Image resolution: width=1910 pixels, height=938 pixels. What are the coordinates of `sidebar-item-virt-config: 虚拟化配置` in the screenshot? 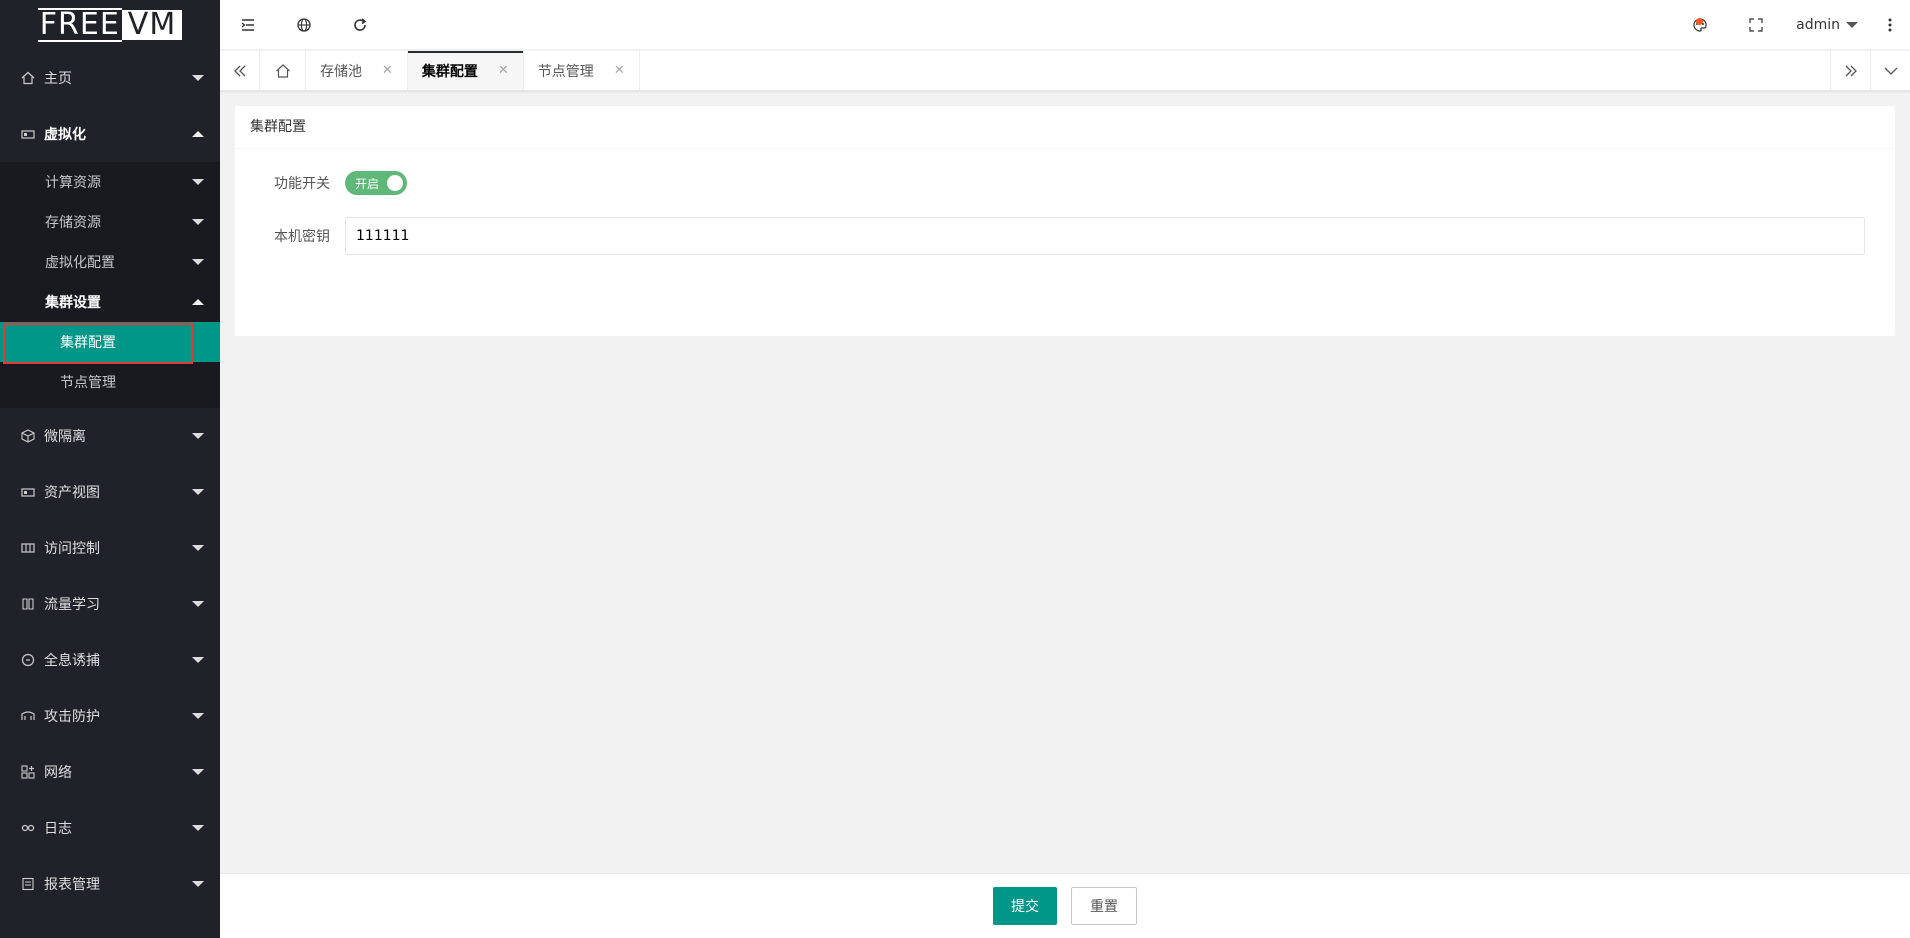 It's located at (110, 262).